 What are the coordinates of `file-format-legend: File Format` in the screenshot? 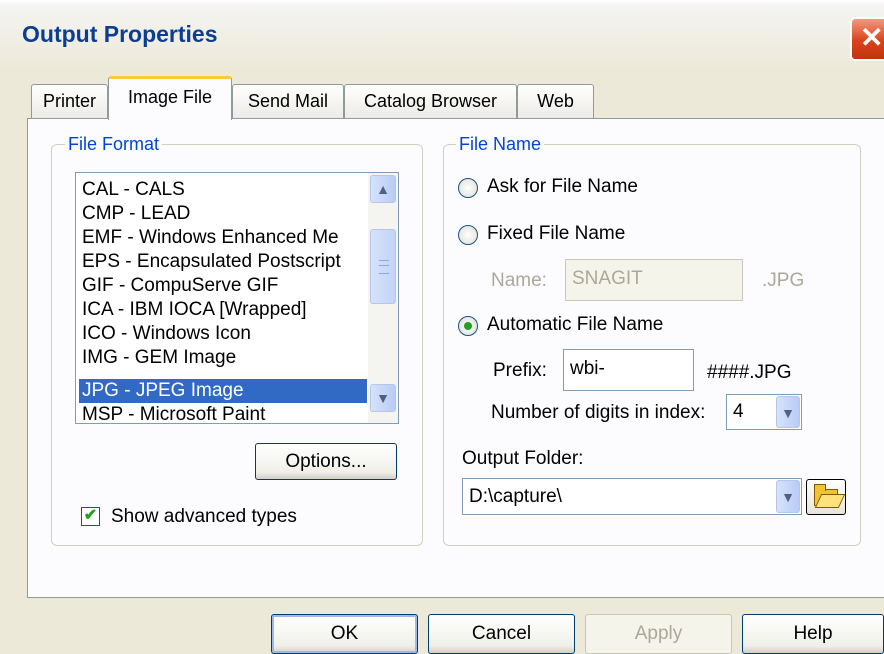 It's located at (114, 144).